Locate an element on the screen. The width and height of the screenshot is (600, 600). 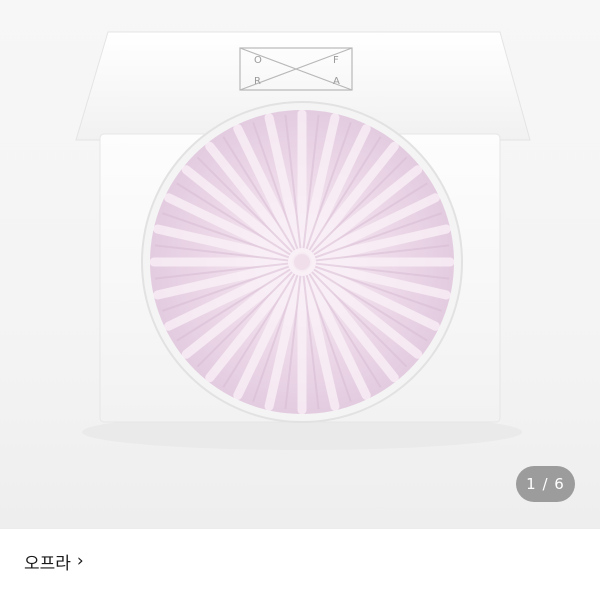
brand-label: 오프라 is located at coordinates (47, 563).